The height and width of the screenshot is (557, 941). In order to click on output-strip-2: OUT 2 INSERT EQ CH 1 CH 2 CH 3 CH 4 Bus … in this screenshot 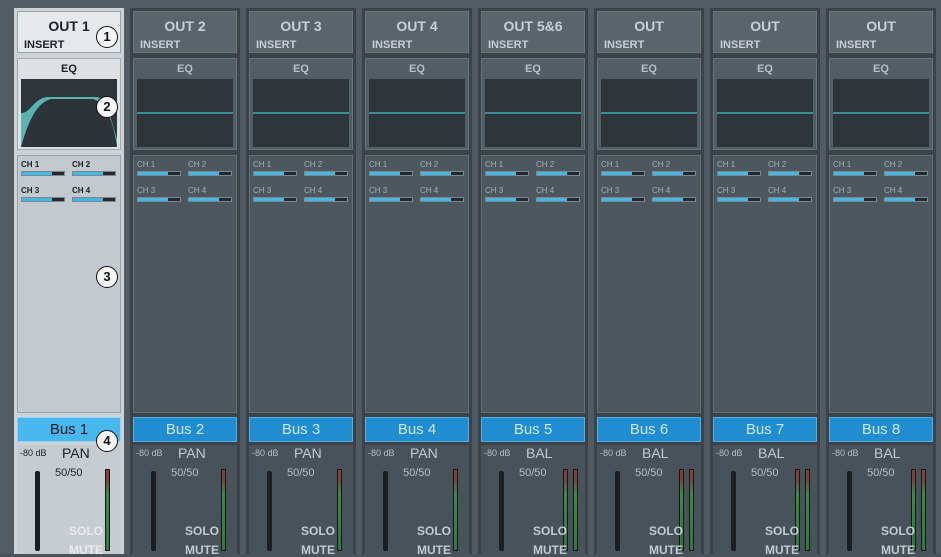, I will do `click(185, 282)`.